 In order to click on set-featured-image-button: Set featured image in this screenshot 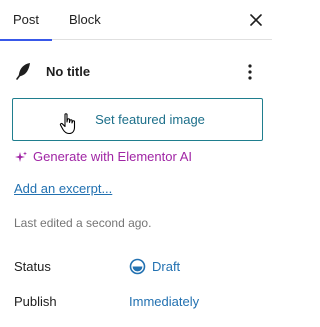, I will do `click(137, 119)`.